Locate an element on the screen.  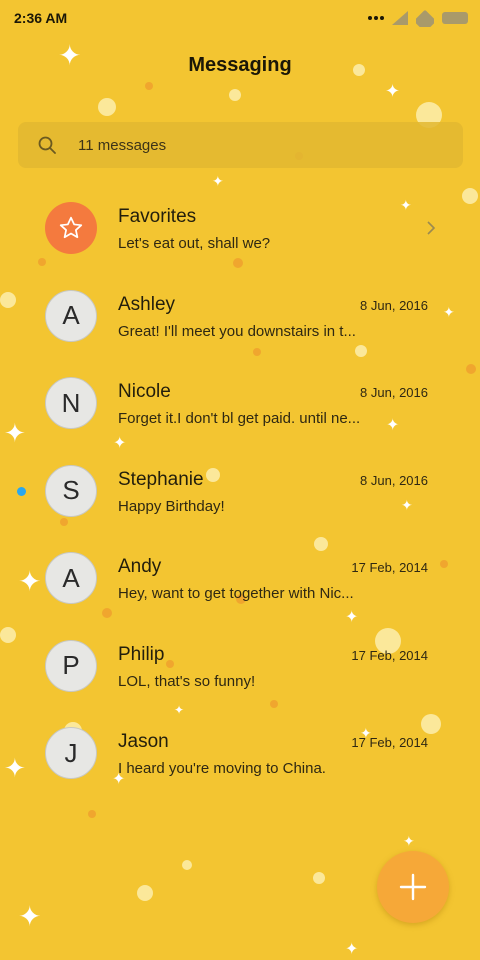
page-title: Messaging is located at coordinates (240, 65).